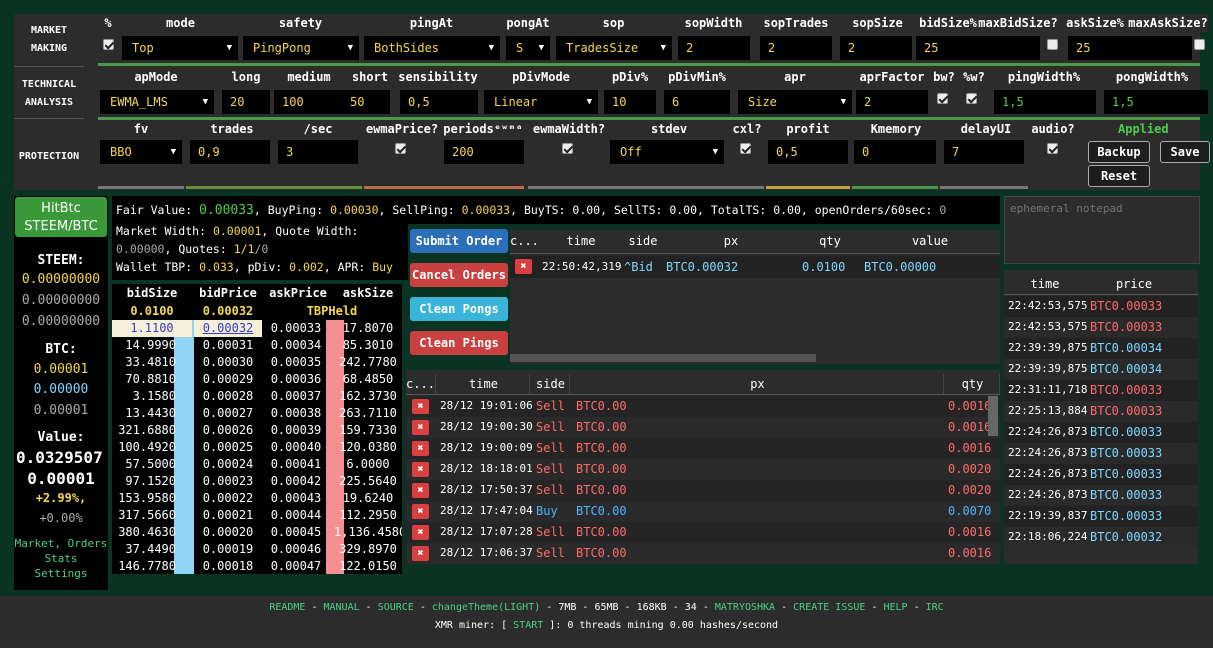 The image size is (1213, 648). I want to click on source-link: SOURCE, so click(396, 607).